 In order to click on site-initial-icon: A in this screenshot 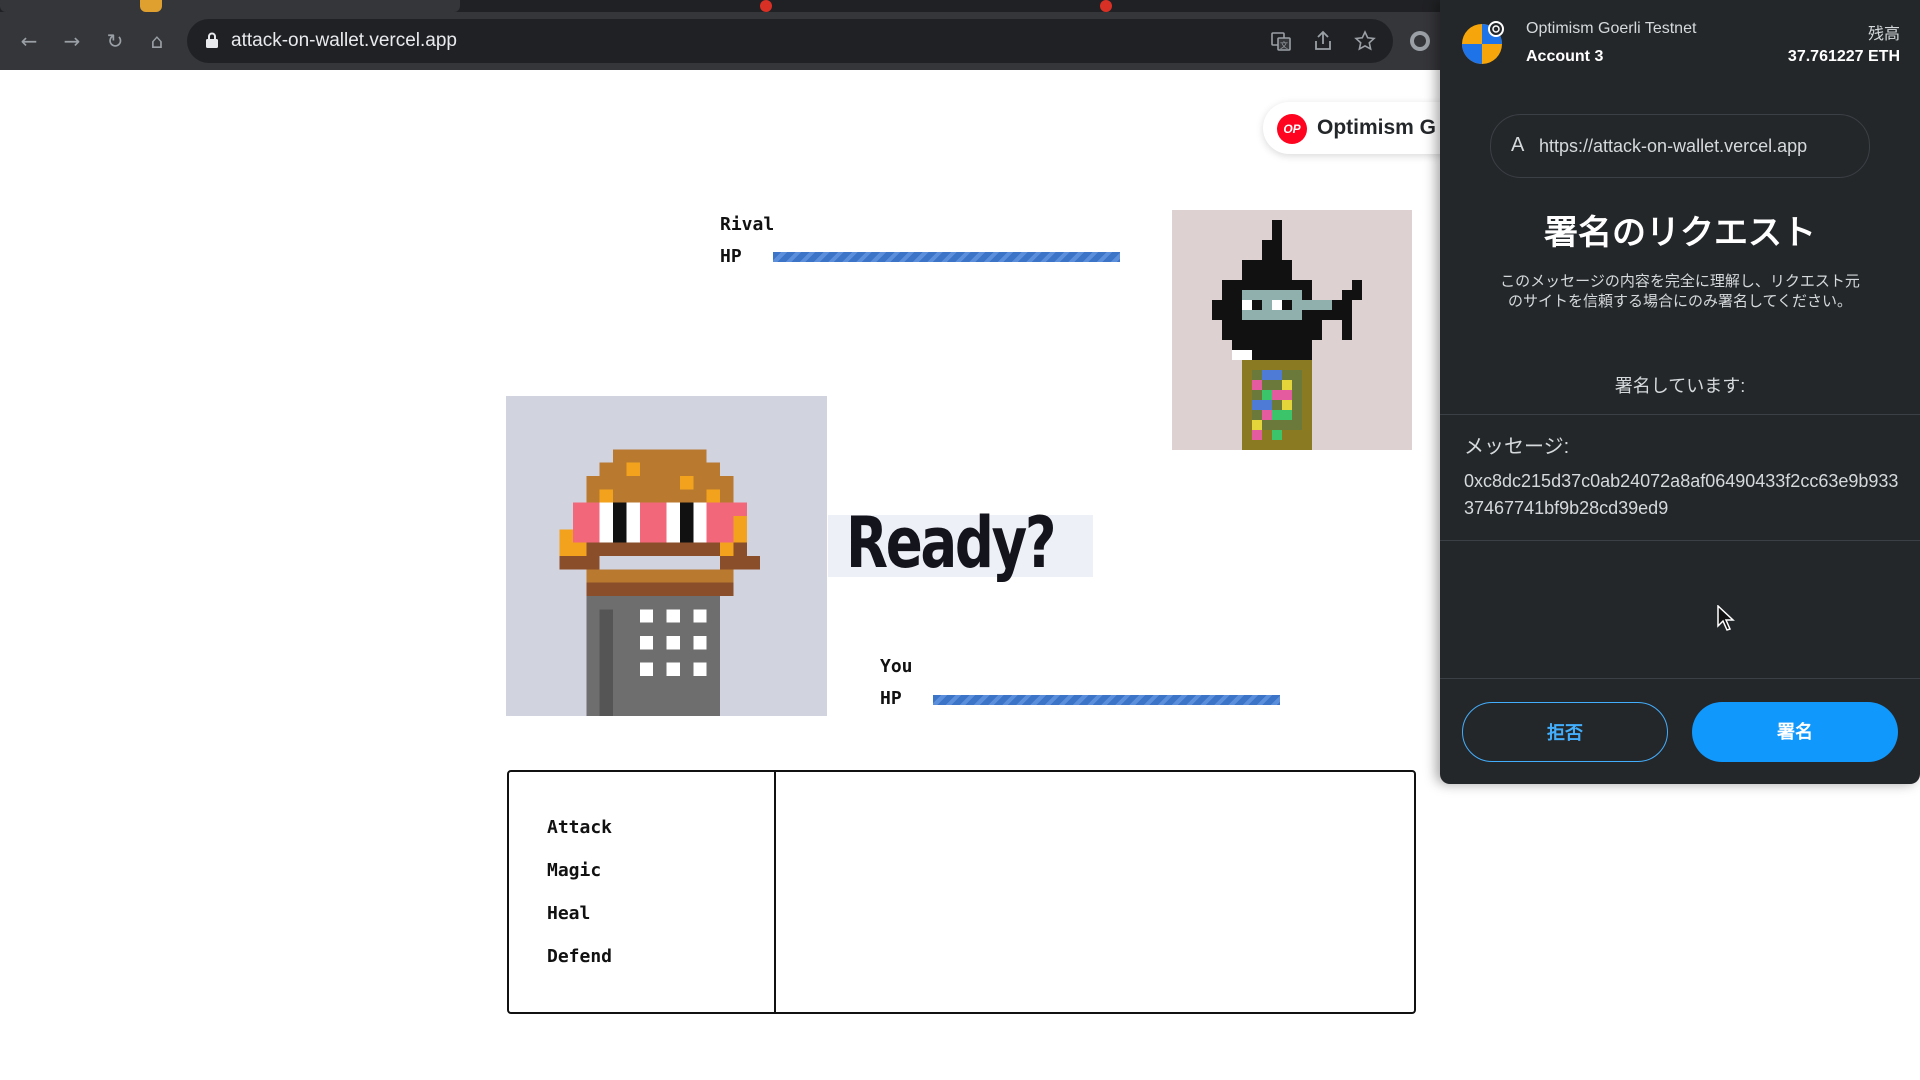, I will do `click(1518, 145)`.